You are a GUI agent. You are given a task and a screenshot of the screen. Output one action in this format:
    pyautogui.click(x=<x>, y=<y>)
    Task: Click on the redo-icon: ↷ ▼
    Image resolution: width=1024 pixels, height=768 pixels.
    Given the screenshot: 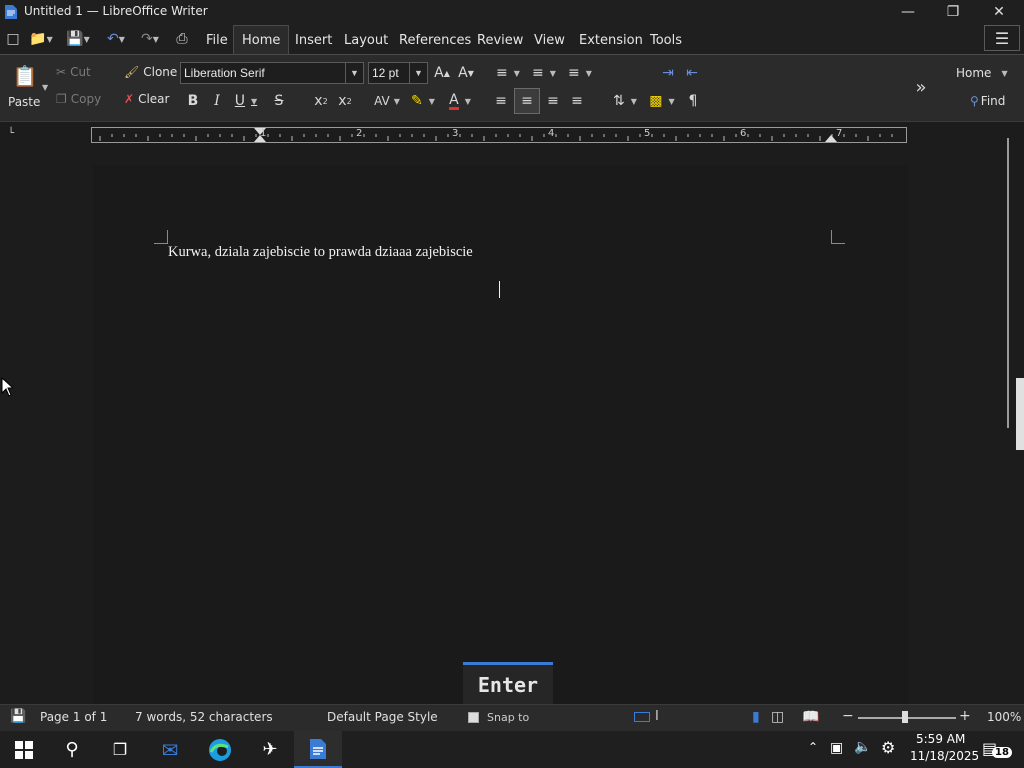 What is the action you would take?
    pyautogui.click(x=150, y=39)
    